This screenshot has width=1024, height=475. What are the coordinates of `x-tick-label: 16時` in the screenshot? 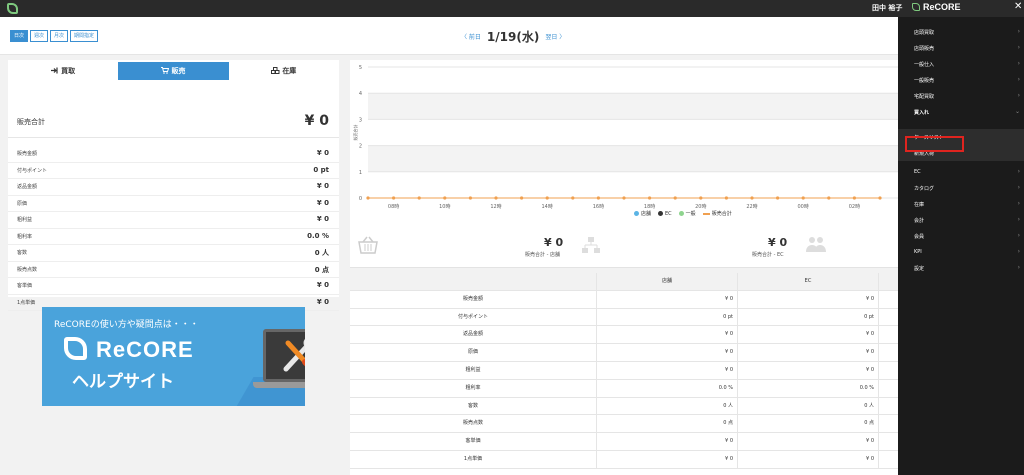 It's located at (598, 207).